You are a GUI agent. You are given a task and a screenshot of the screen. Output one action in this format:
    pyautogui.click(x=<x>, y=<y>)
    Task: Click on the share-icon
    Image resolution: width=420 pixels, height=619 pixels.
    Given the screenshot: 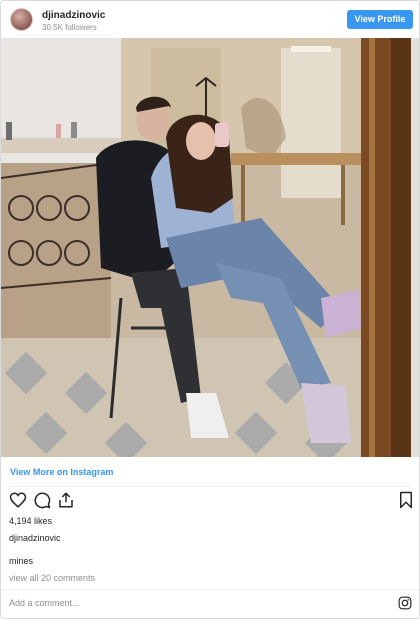 What is the action you would take?
    pyautogui.click(x=66, y=500)
    